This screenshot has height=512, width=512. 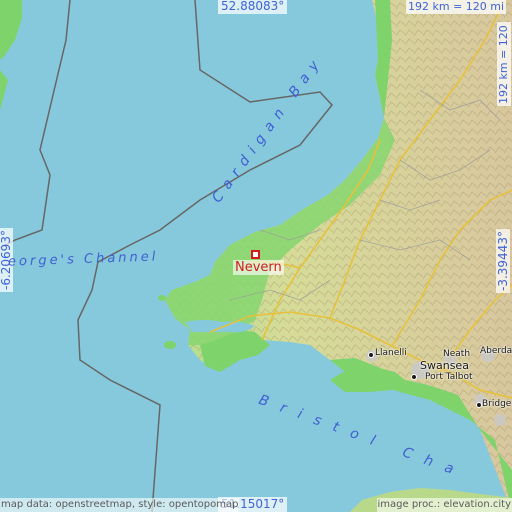 I want to click on city-marker-swansea, so click(x=414, y=377).